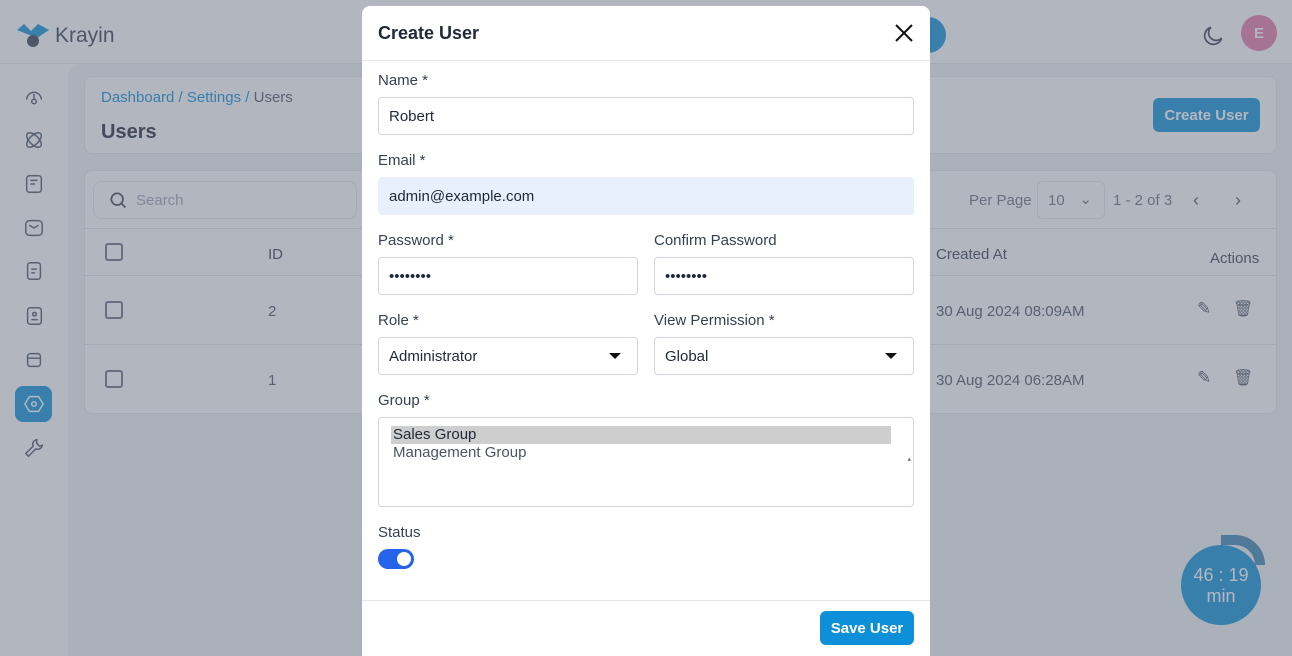 This screenshot has width=1292, height=656. What do you see at coordinates (403, 80) in the screenshot?
I see `name-label: Name *` at bounding box center [403, 80].